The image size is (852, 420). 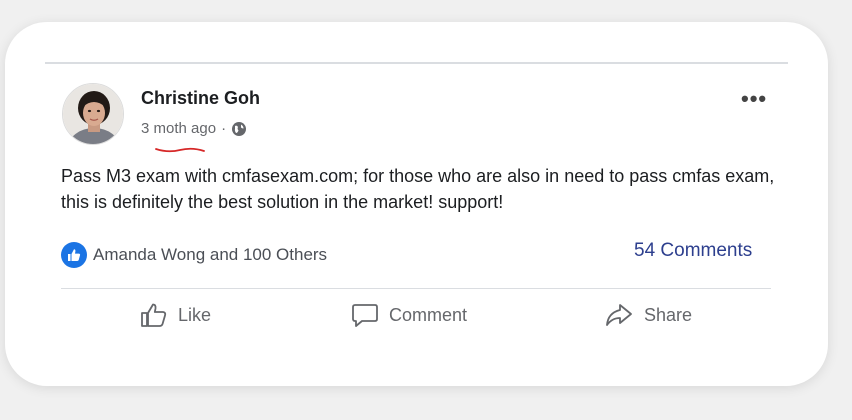 I want to click on like-badge-icon, so click(x=74, y=255).